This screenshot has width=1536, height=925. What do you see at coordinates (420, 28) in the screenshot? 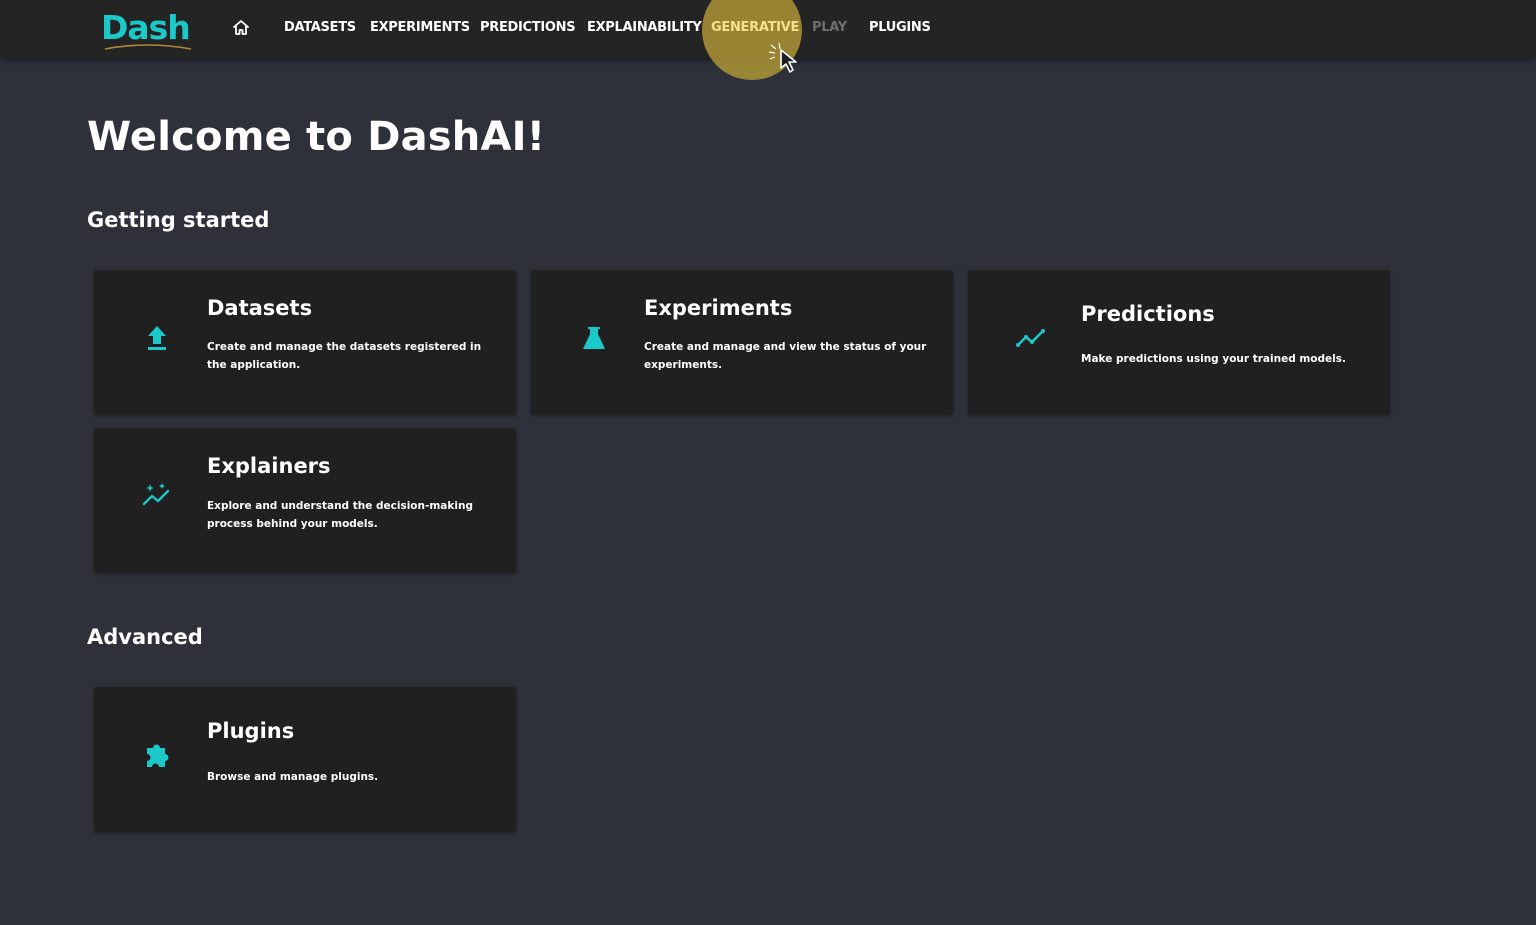
I see `nav-experiments: EXPERIMENTS` at bounding box center [420, 28].